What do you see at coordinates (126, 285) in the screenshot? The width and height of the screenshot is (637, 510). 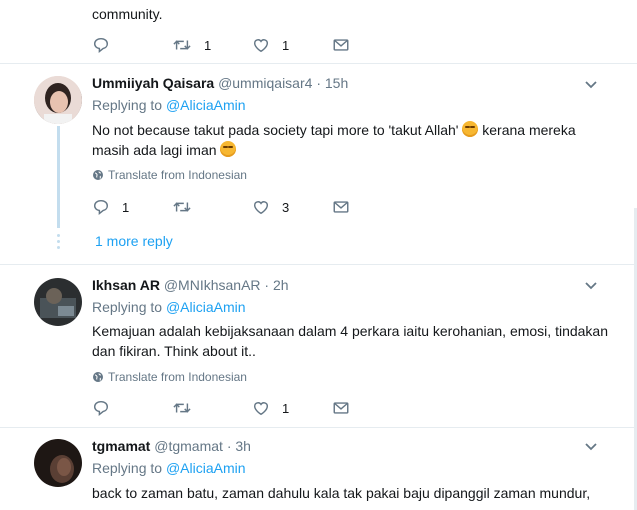 I see `display-name: Ikhsan AR` at bounding box center [126, 285].